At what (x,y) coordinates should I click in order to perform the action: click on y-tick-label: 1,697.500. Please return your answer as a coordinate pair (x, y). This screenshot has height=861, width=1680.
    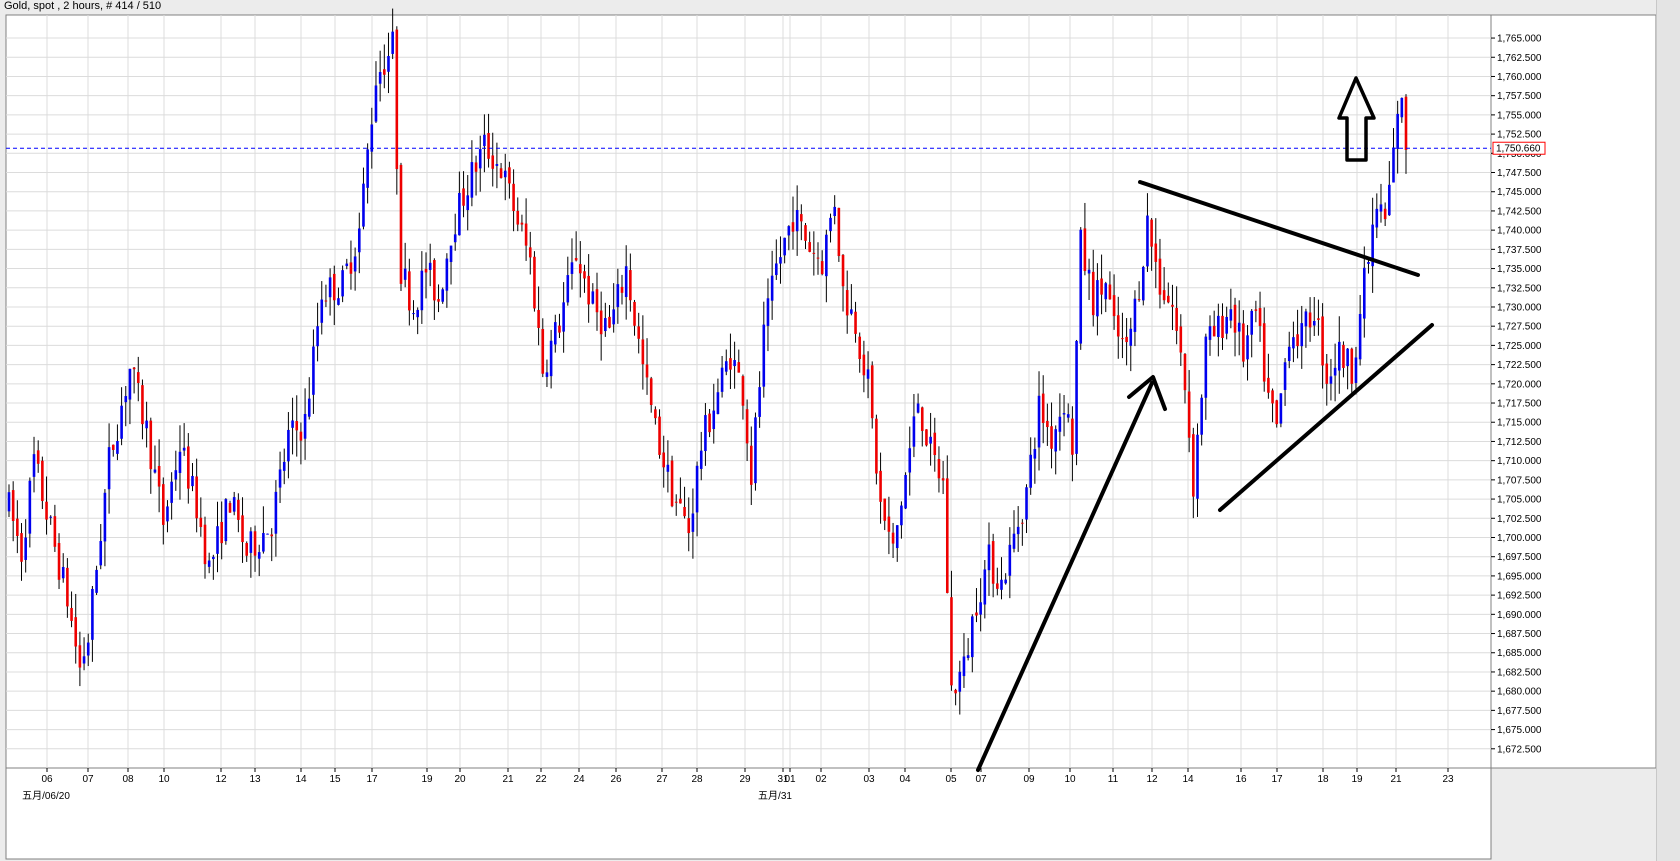
    Looking at the image, I should click on (1519, 557).